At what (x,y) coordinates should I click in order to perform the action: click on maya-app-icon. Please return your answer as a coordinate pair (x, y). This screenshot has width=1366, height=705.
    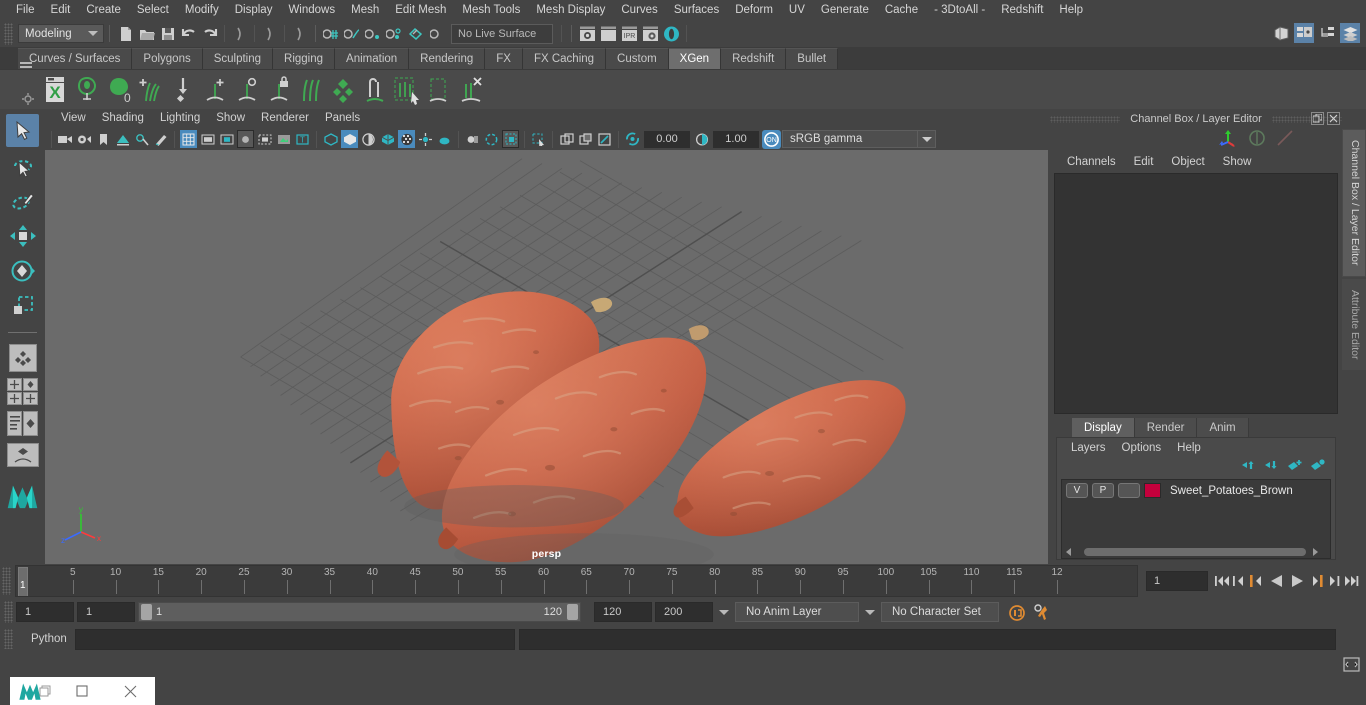
    Looking at the image, I should click on (34, 691).